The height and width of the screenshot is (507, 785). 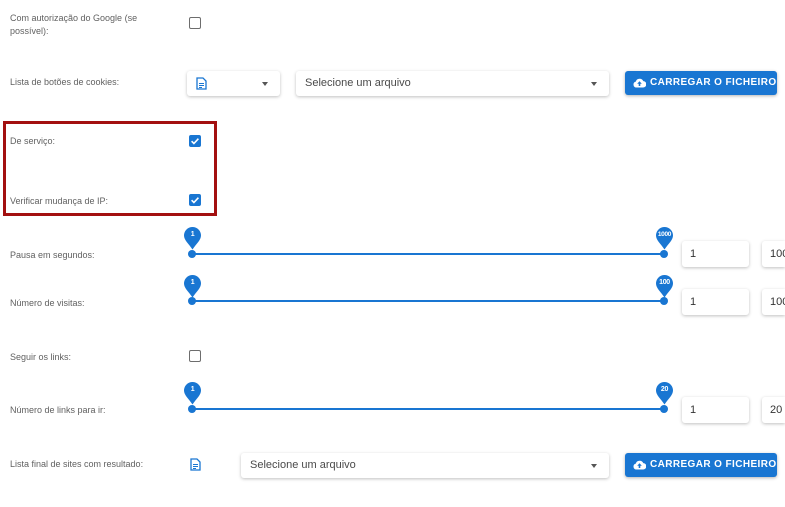 I want to click on links-max-value: 20, so click(x=776, y=410).